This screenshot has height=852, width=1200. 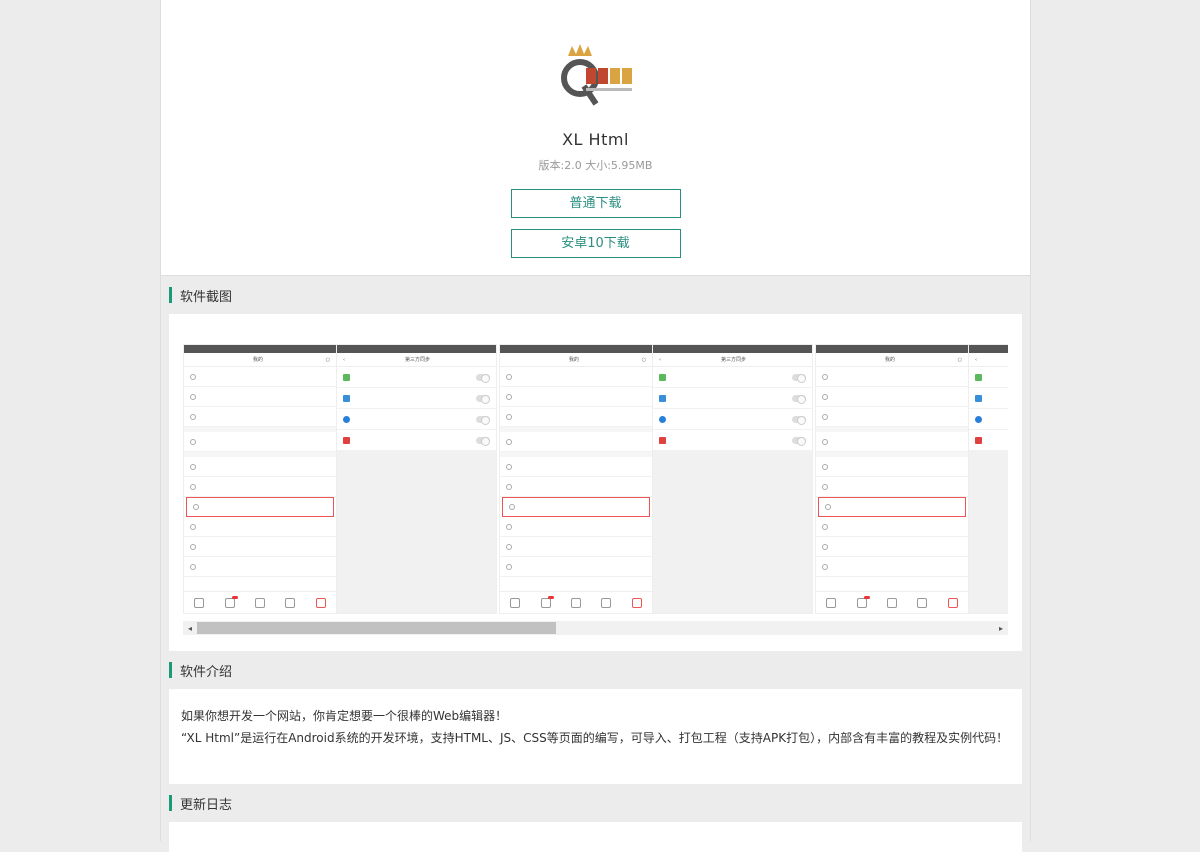 What do you see at coordinates (1001, 628) in the screenshot?
I see `scroll-right-icon: ▸` at bounding box center [1001, 628].